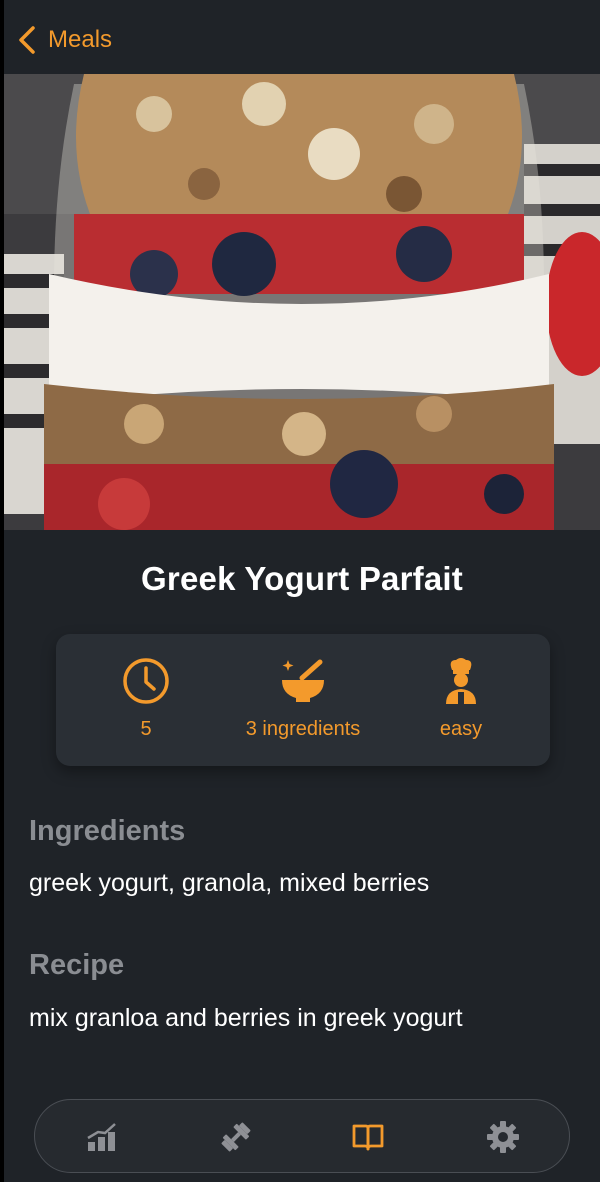  I want to click on tab-progress, so click(102, 1137).